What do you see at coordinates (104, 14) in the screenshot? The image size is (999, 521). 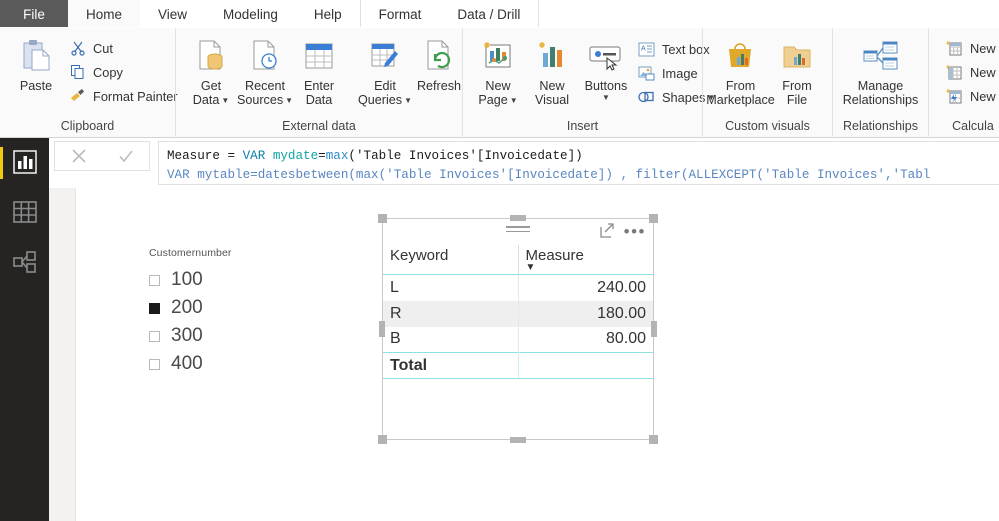 I see `tab-home: Home` at bounding box center [104, 14].